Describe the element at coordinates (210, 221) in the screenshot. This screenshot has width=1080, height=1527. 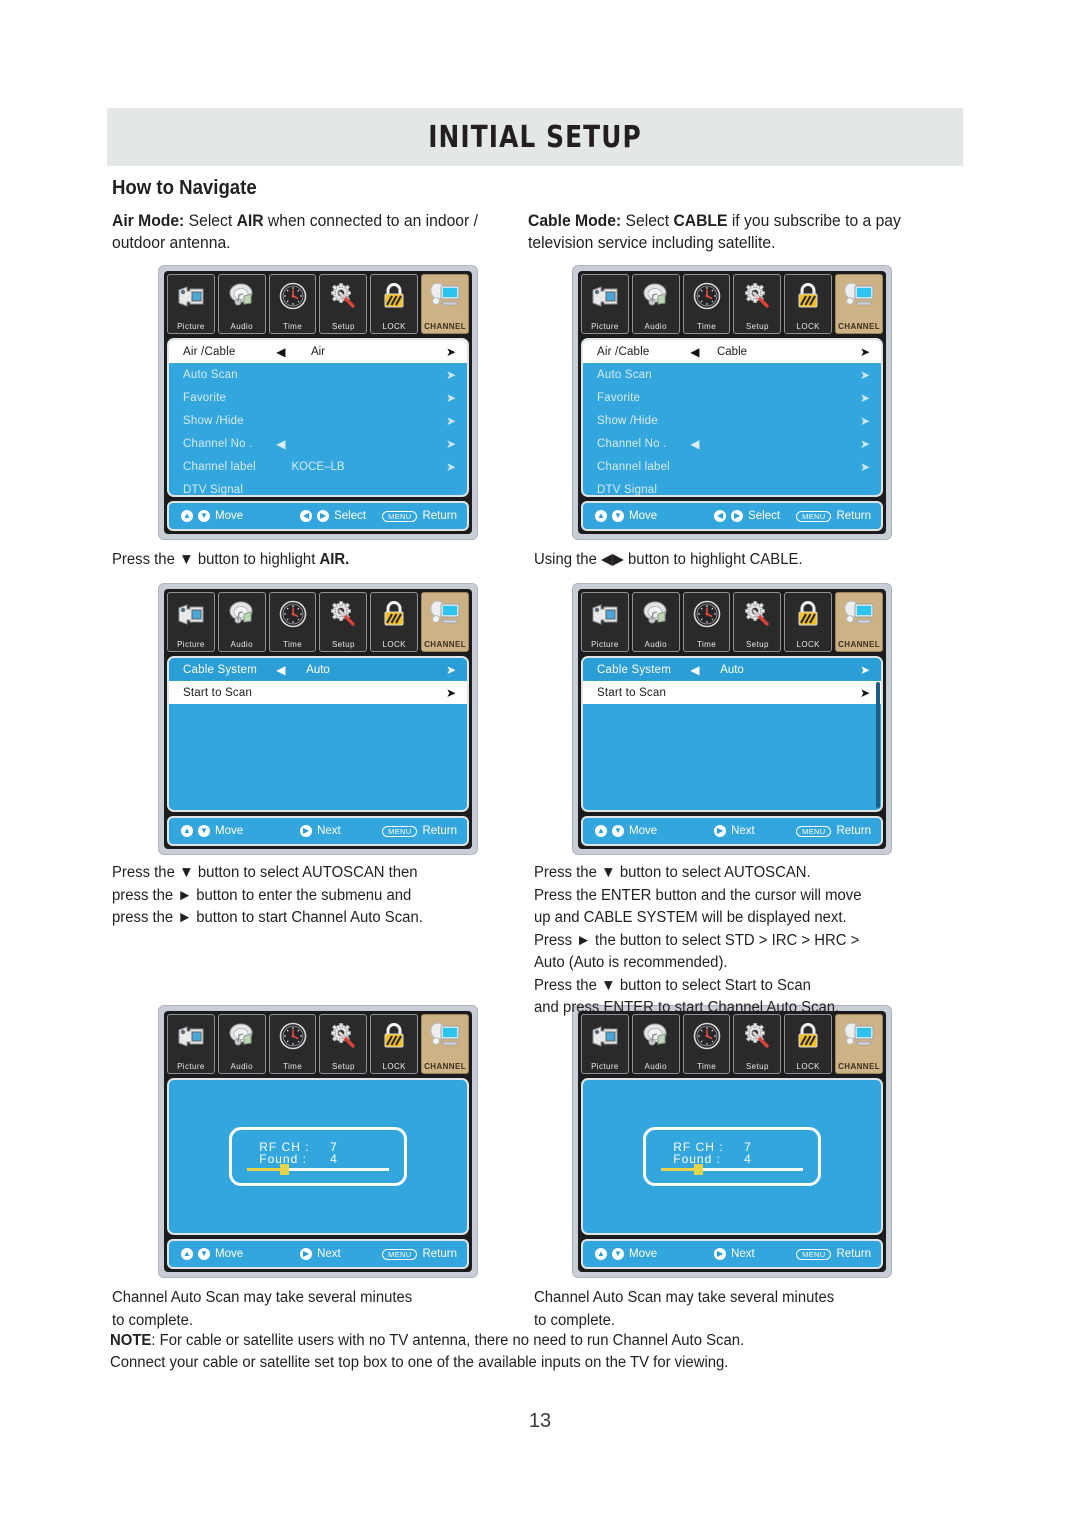
I see `air-mode-text-1: Select` at that location.